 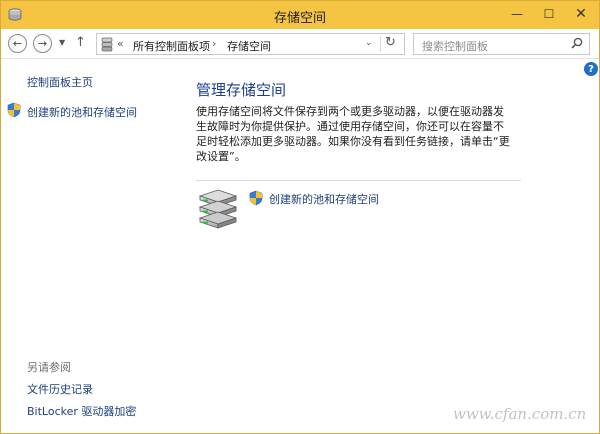 I want to click on site-watermark: www.cfan.com.cn, so click(x=524, y=414).